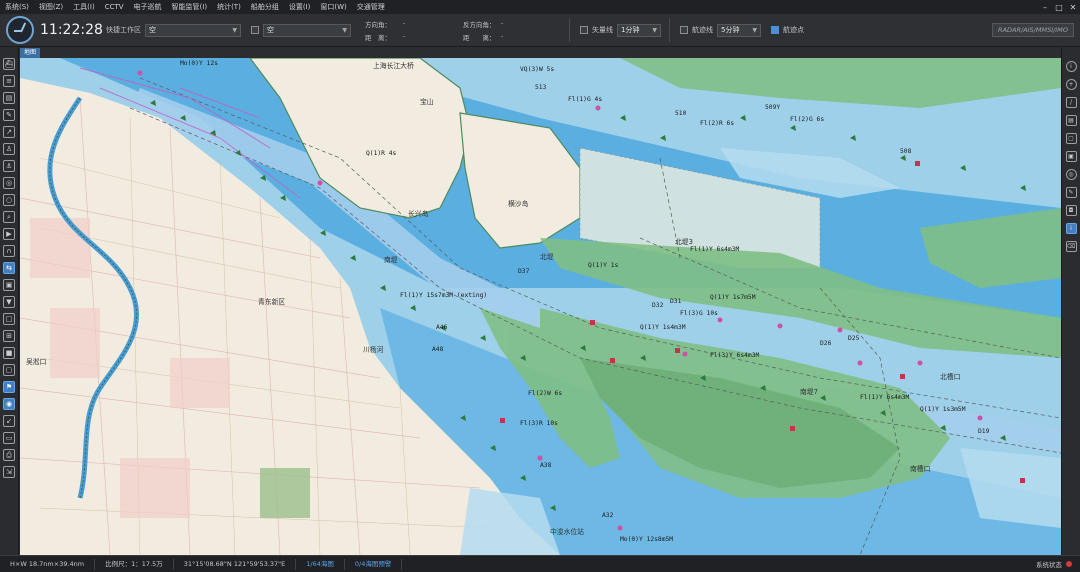 The height and width of the screenshot is (572, 1080). What do you see at coordinates (84, 7) in the screenshot?
I see `menu-tools: 工具(I)` at bounding box center [84, 7].